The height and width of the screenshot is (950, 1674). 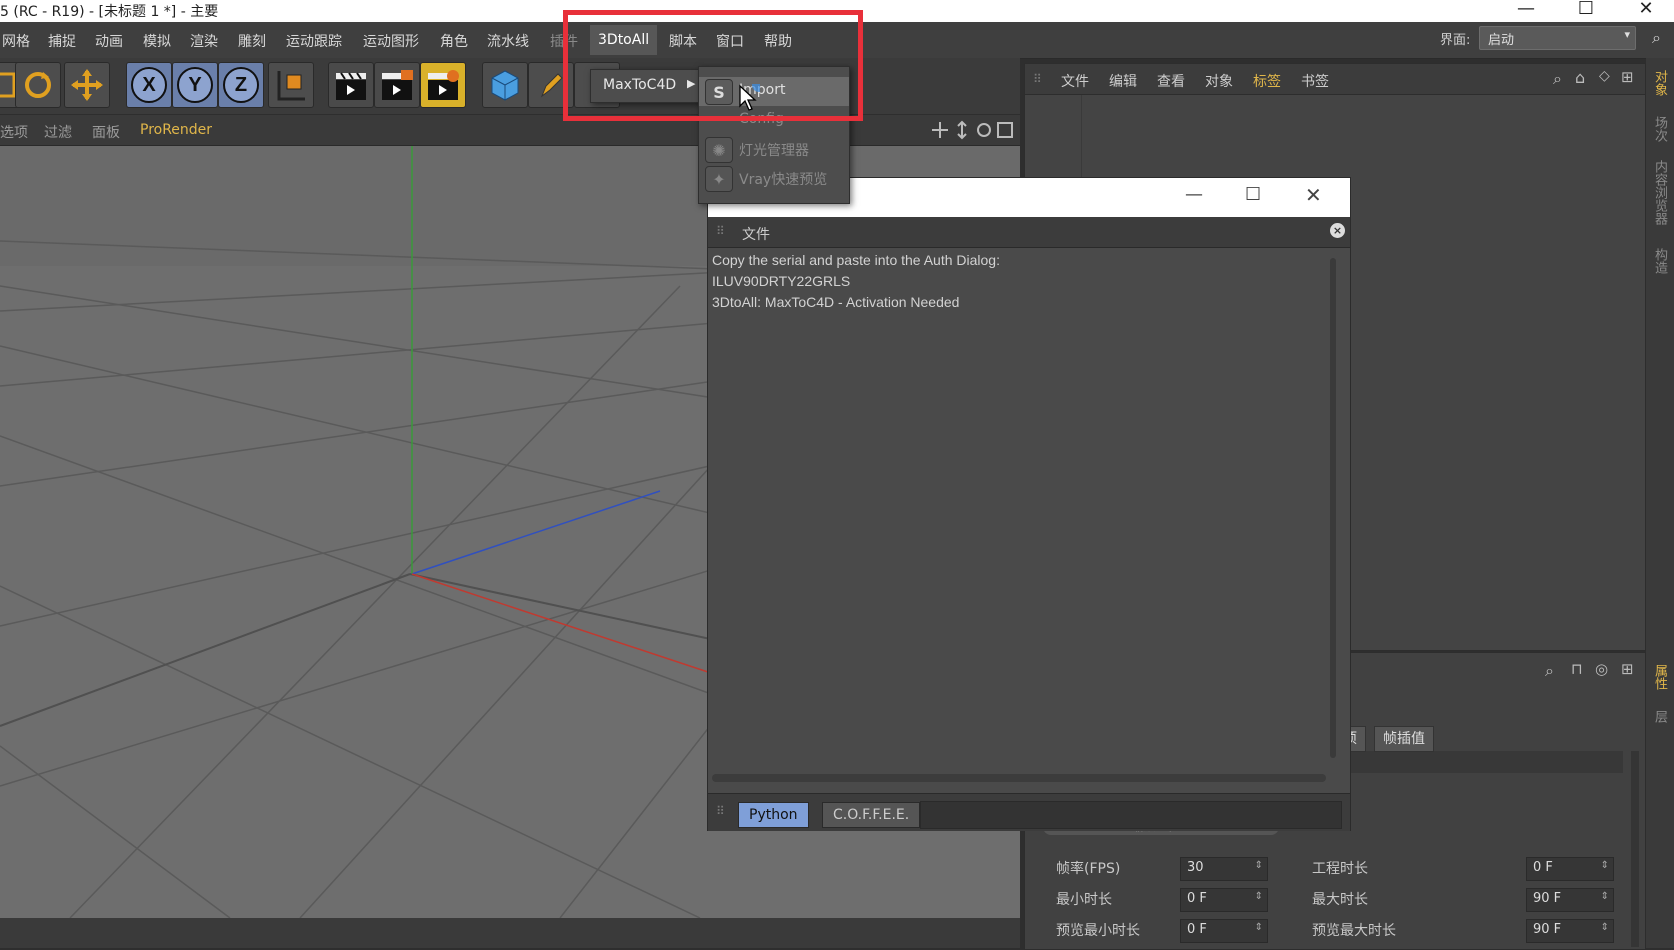 I want to click on console-scrollbar, so click(x=1333, y=508).